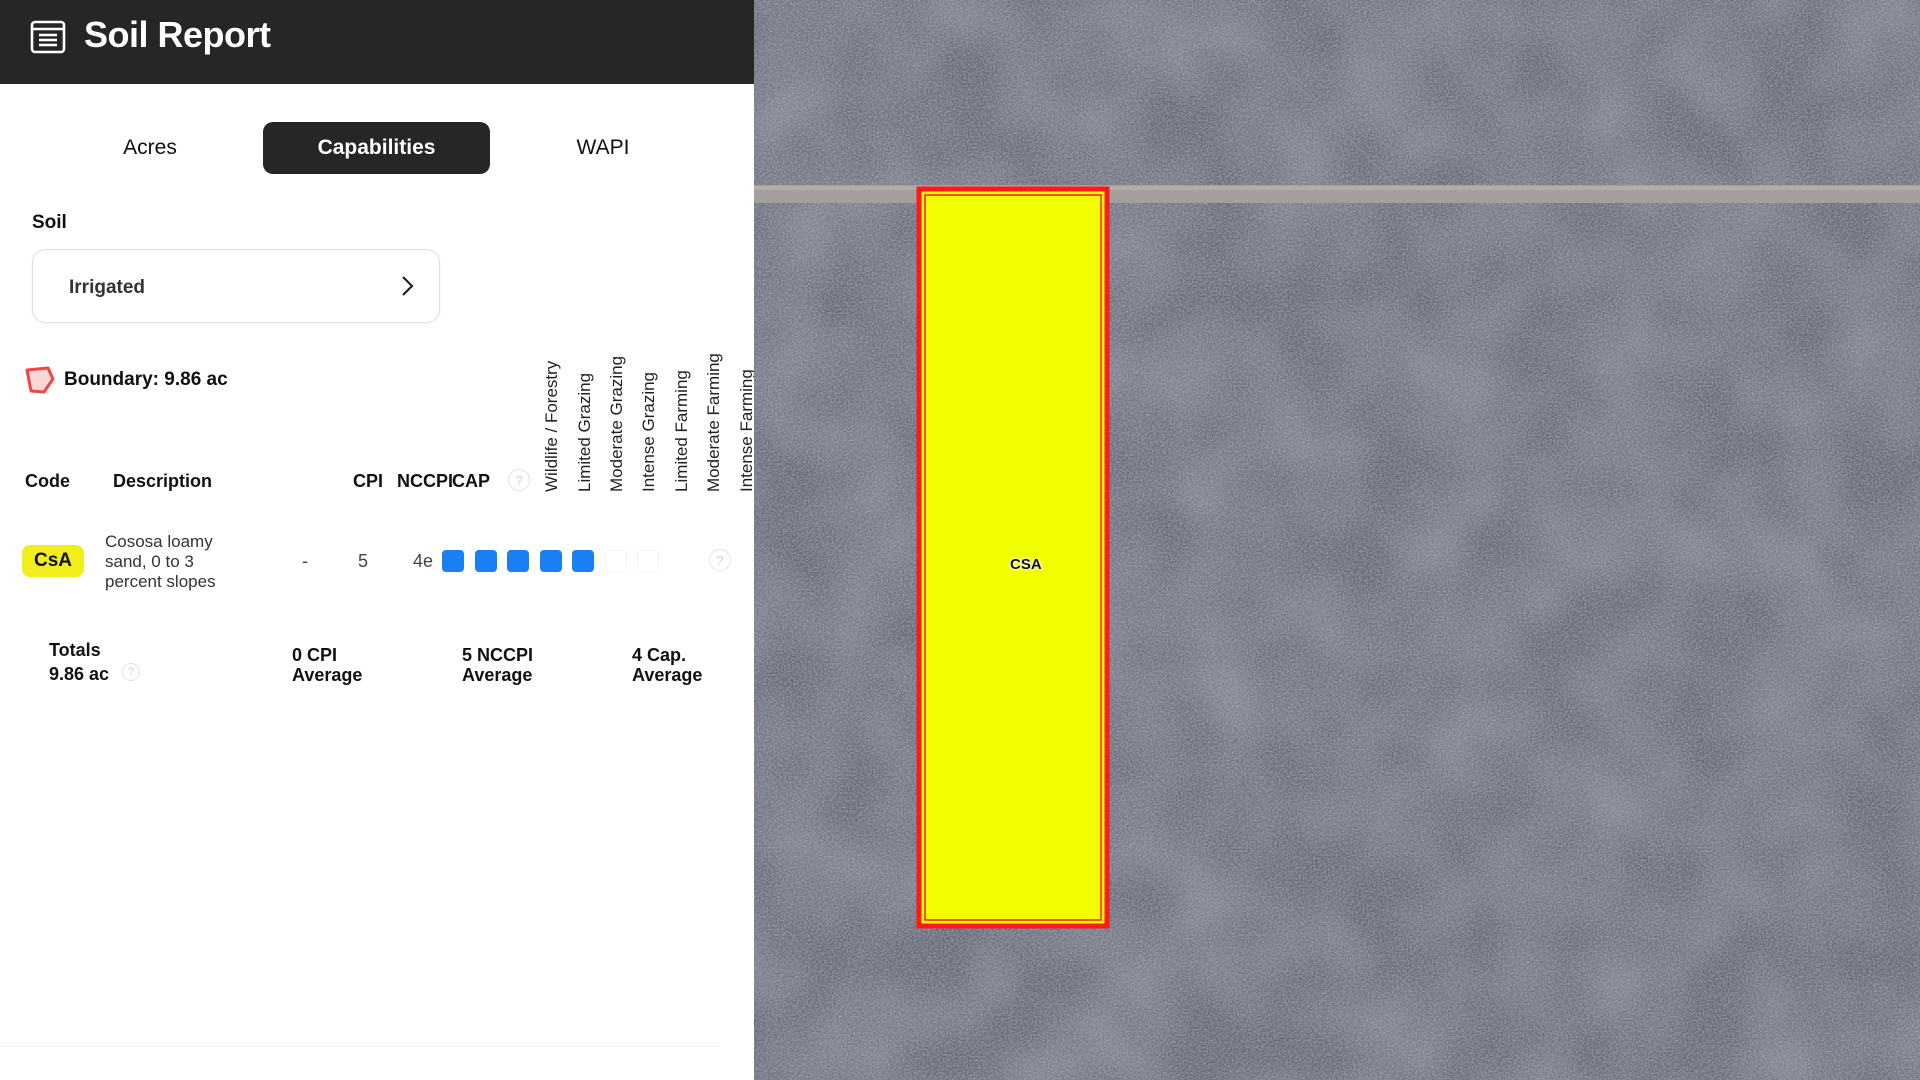  I want to click on nccpi-average: 5 NCCPI Average, so click(497, 665).